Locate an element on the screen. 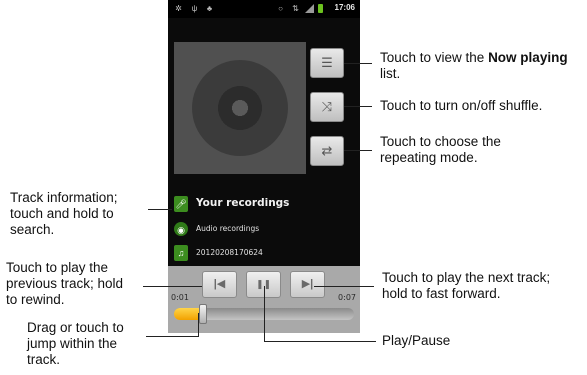 This screenshot has width=587, height=375. music-note-icon: ♫ is located at coordinates (181, 253).